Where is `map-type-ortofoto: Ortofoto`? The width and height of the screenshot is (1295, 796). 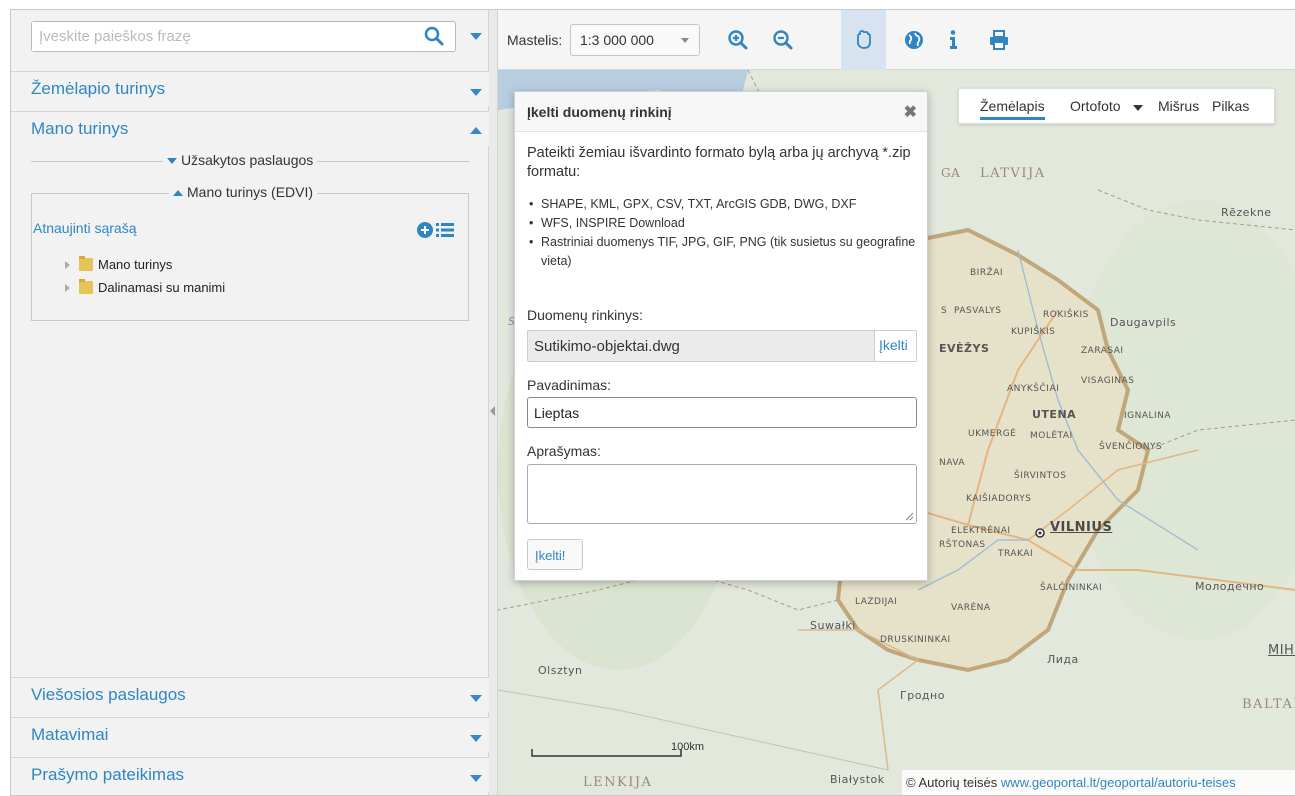
map-type-ortofoto: Ortofoto is located at coordinates (1095, 106).